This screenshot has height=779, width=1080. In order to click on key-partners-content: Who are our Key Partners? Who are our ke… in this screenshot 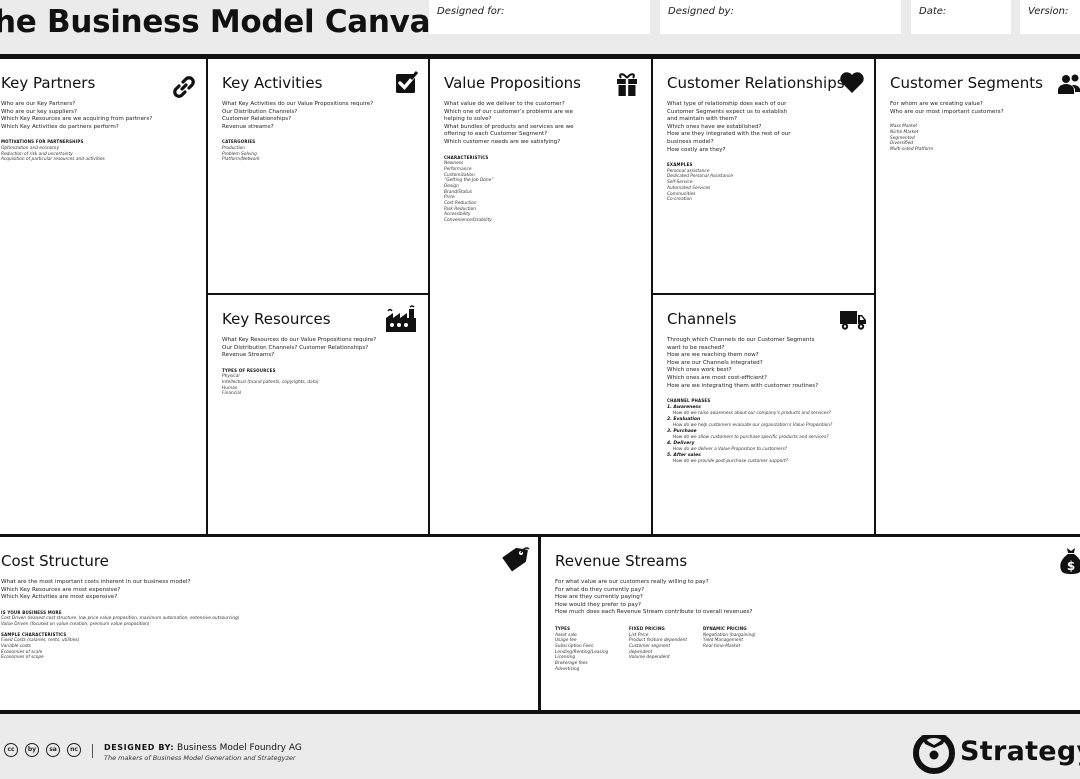, I will do `click(76, 132)`.